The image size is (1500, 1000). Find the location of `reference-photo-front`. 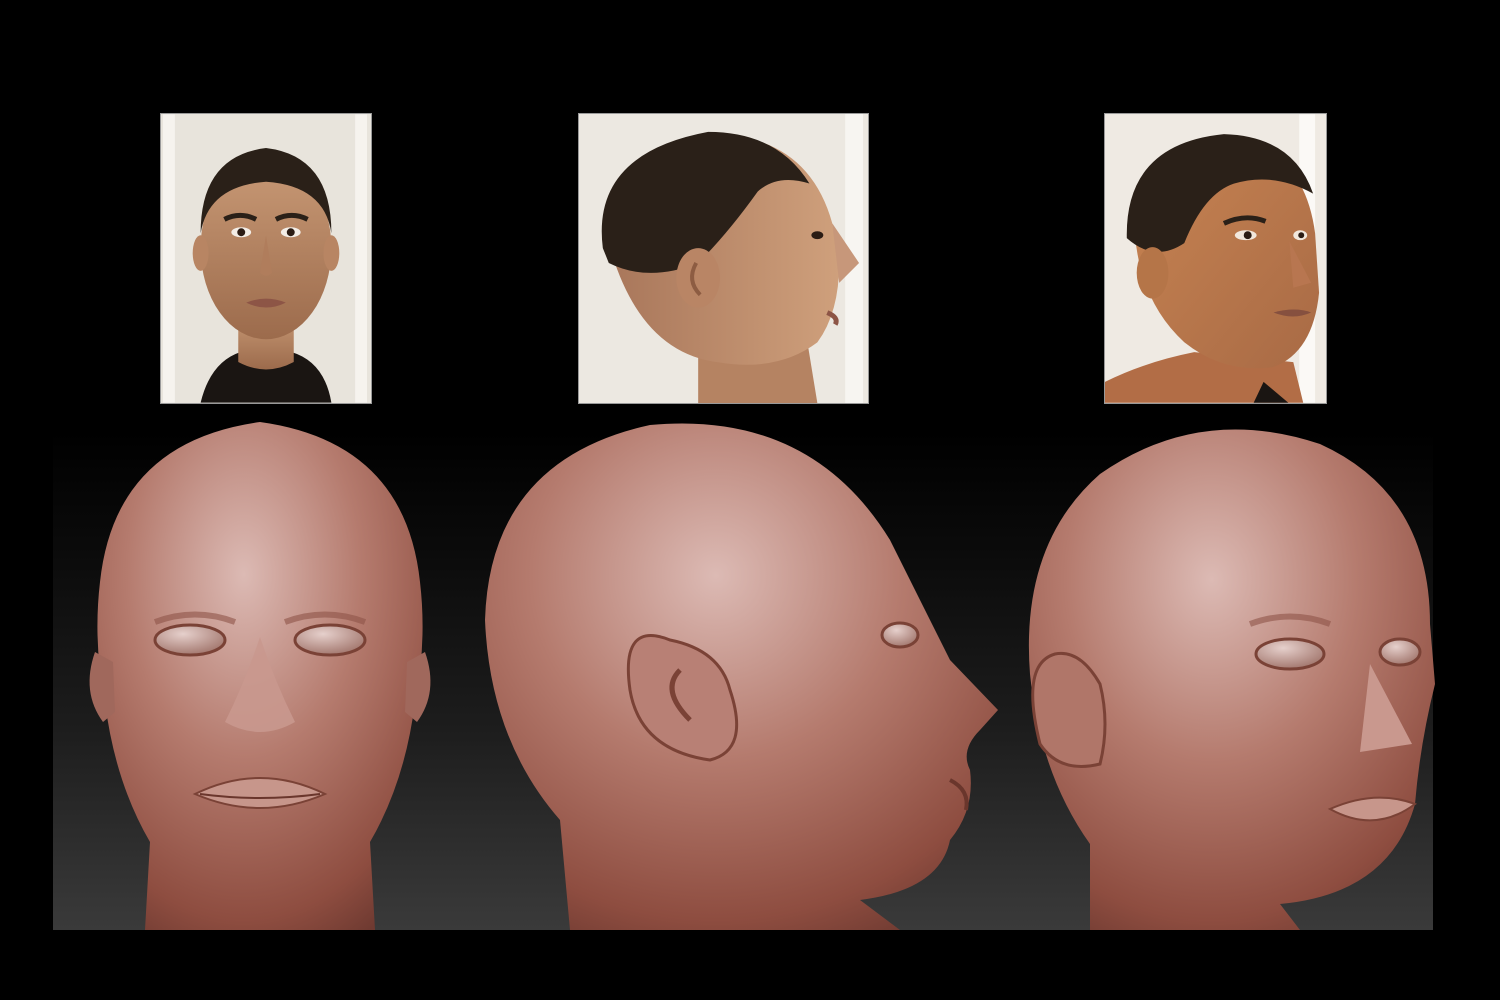

reference-photo-front is located at coordinates (266, 258).